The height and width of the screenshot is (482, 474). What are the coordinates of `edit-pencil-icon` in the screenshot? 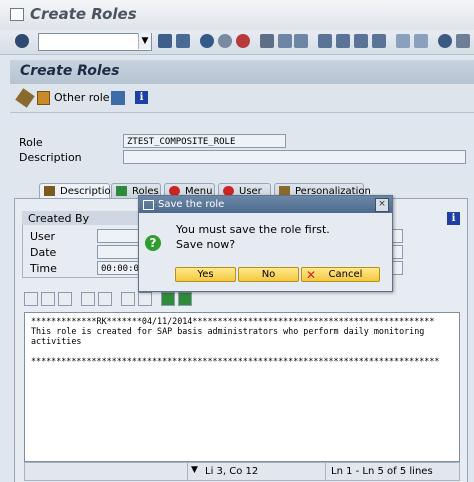 It's located at (25, 98).